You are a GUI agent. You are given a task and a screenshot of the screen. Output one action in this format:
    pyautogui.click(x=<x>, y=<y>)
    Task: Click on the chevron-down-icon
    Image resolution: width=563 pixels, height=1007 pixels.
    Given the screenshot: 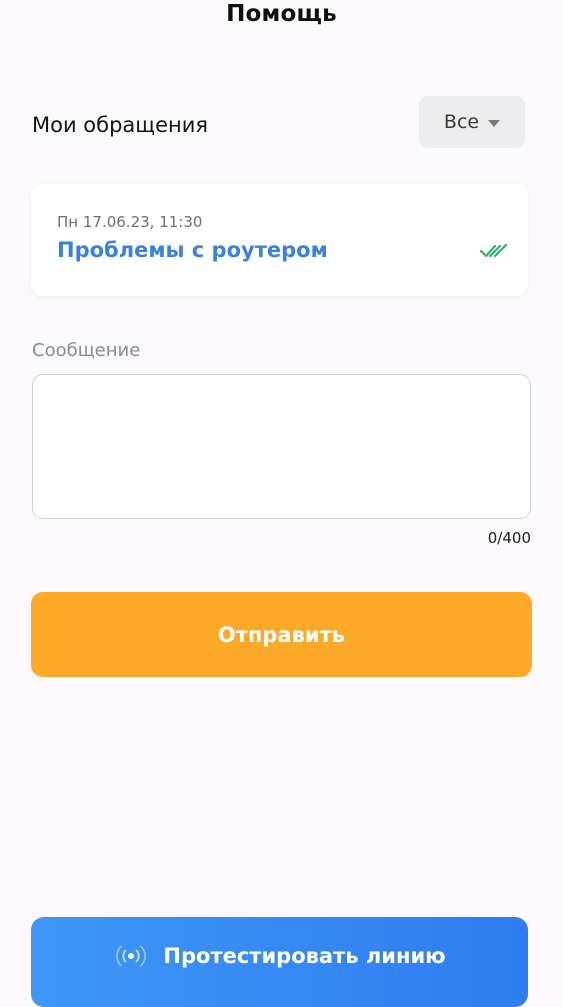 What is the action you would take?
    pyautogui.click(x=494, y=123)
    